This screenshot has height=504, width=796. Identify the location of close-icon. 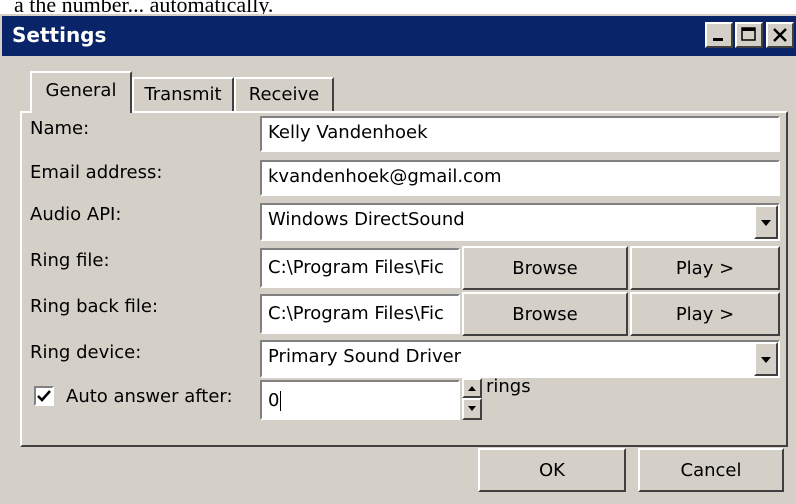
(780, 35).